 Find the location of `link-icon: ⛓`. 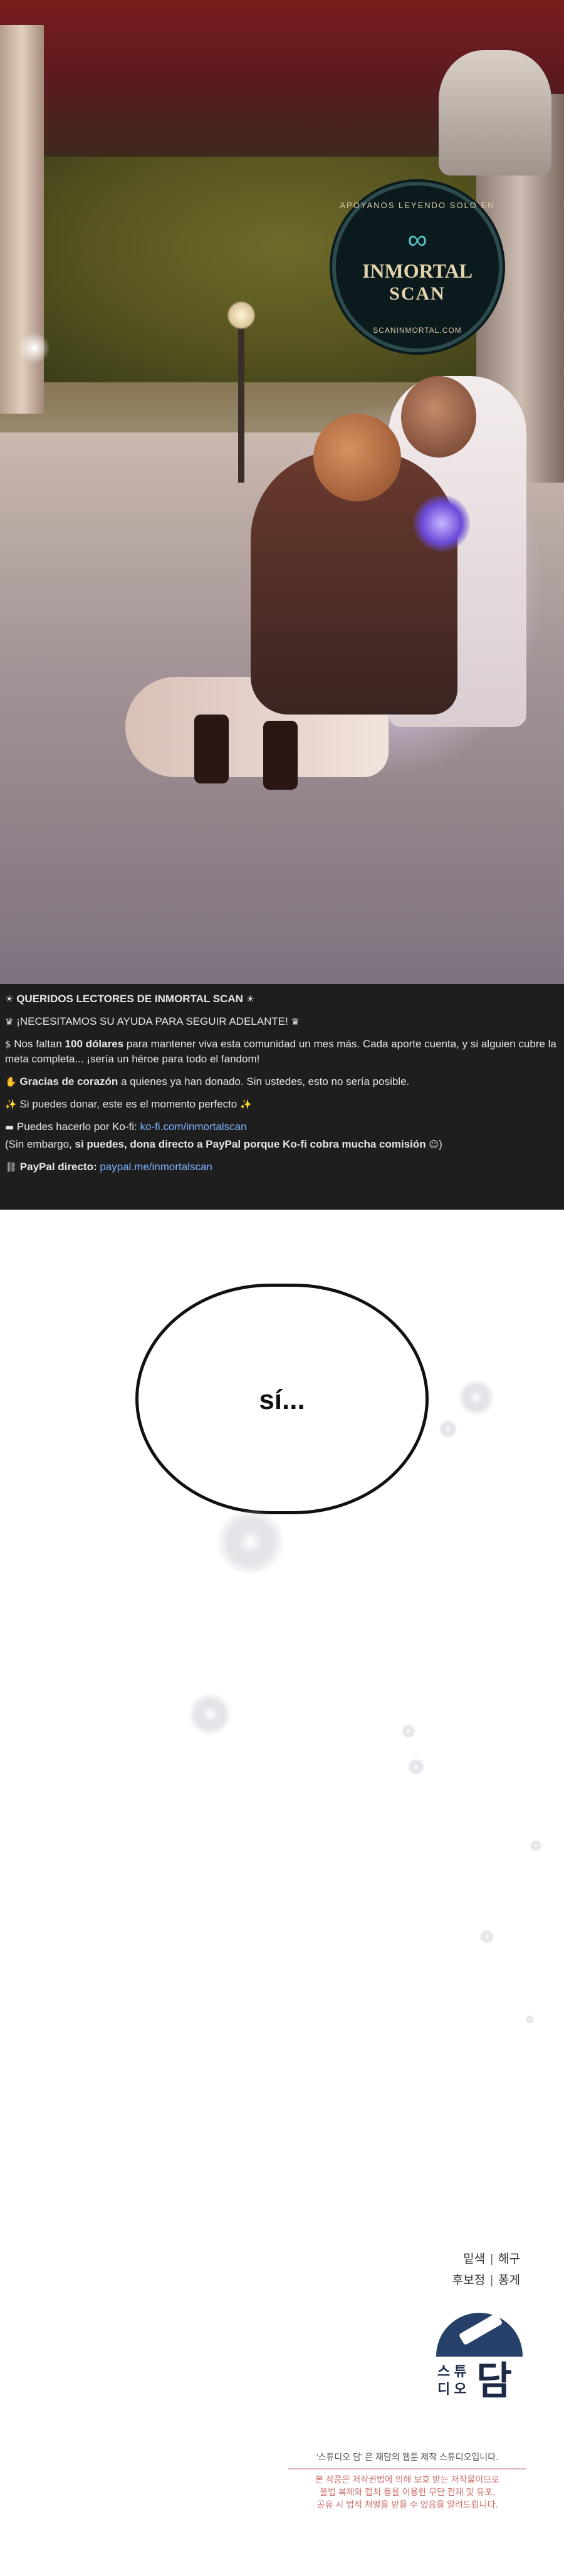

link-icon: ⛓ is located at coordinates (11, 1167).